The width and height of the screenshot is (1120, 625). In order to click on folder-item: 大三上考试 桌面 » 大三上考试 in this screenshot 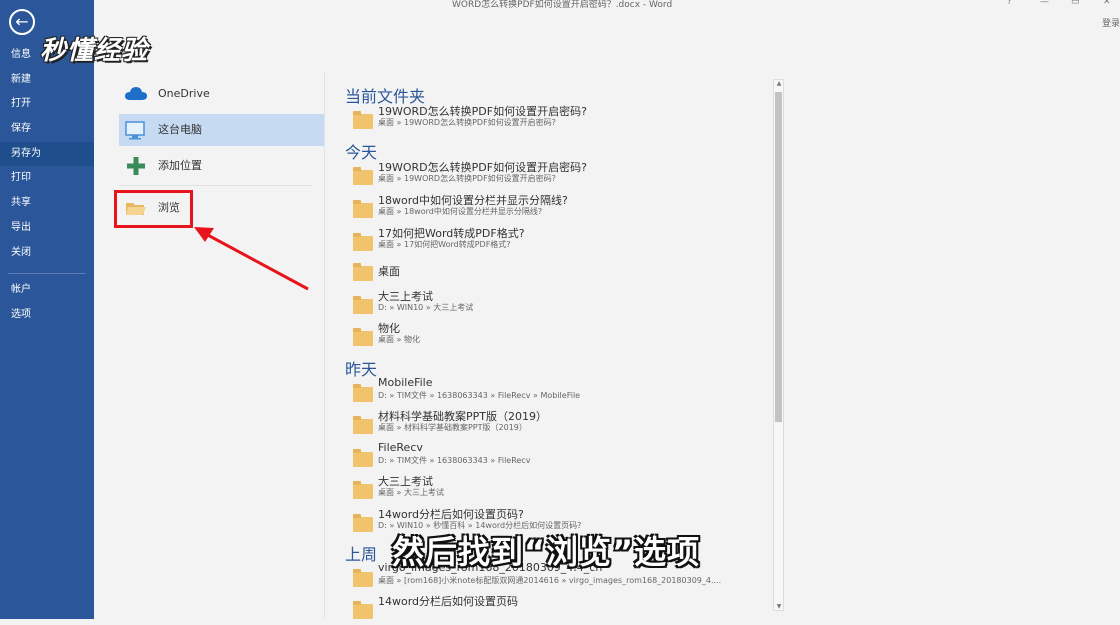, I will do `click(560, 489)`.